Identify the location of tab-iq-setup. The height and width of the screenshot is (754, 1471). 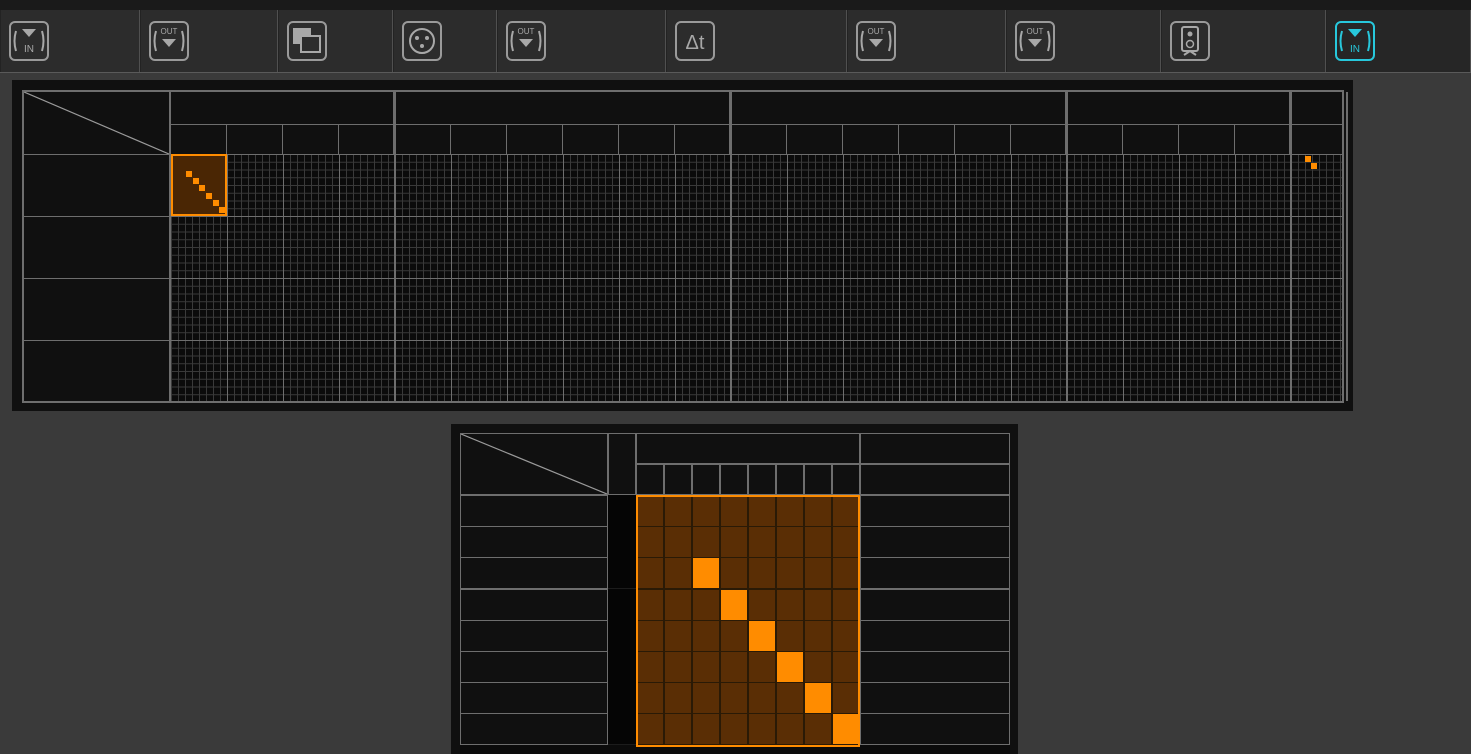
(1243, 41).